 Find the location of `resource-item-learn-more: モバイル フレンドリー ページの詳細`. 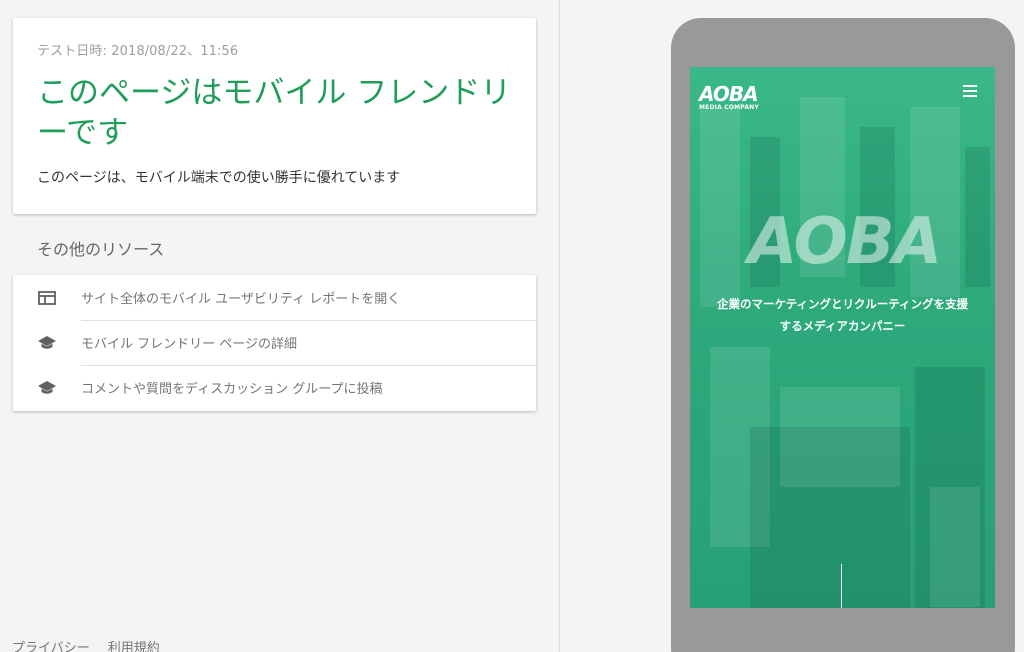

resource-item-learn-more: モバイル フレンドリー ページの詳細 is located at coordinates (274, 342).